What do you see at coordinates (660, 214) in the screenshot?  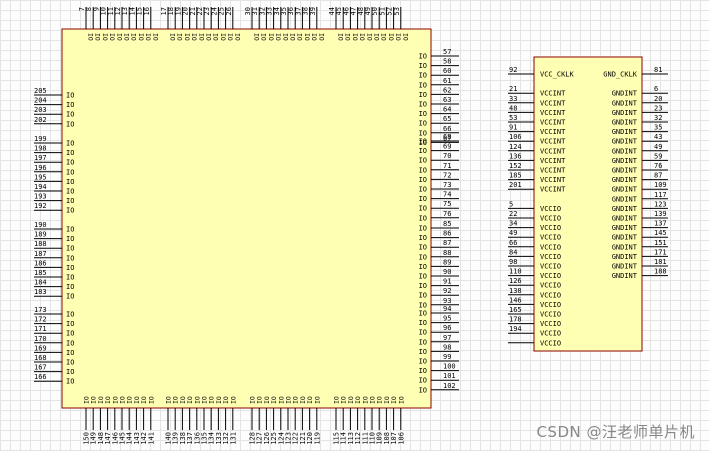 I see `pin-number: 139` at bounding box center [660, 214].